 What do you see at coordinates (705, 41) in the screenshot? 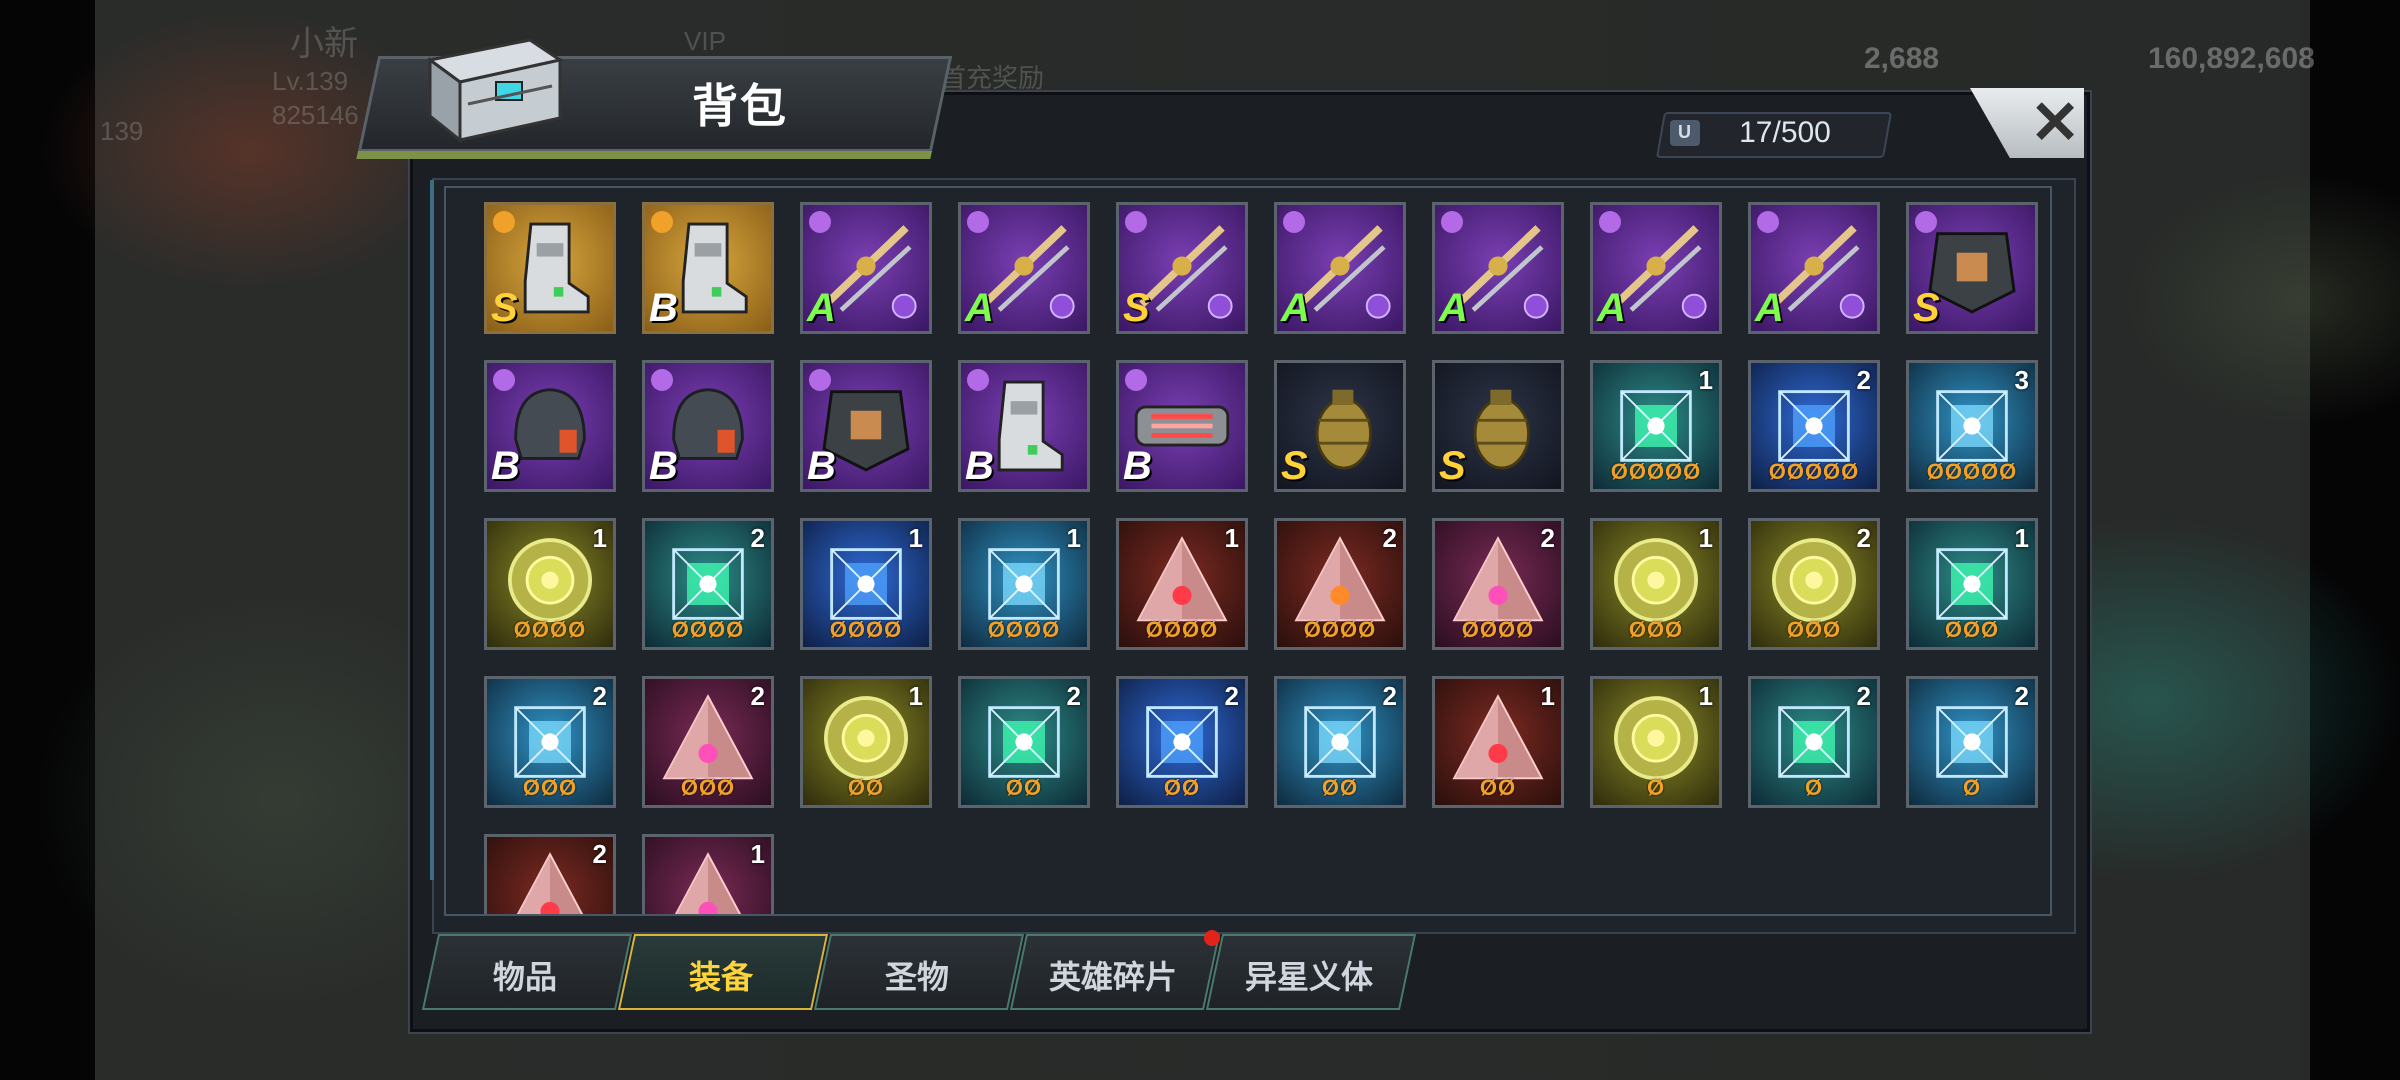
I see `vip-label: VIP` at bounding box center [705, 41].